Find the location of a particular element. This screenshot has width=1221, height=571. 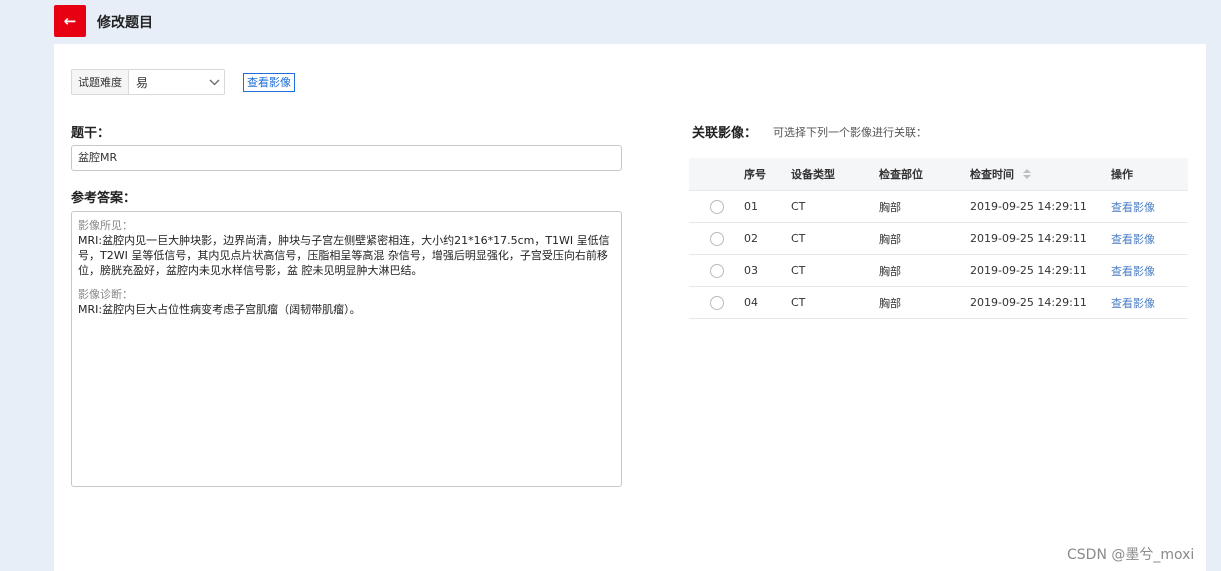

cell-no: 04 is located at coordinates (751, 302).